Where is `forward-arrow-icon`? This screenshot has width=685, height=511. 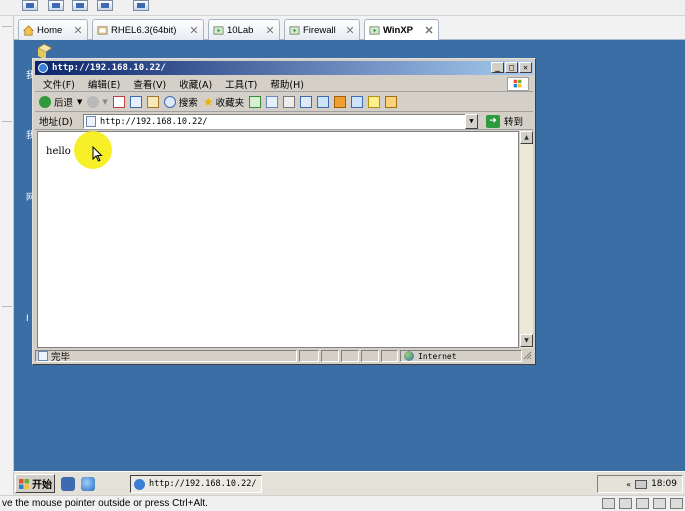 forward-arrow-icon is located at coordinates (93, 102).